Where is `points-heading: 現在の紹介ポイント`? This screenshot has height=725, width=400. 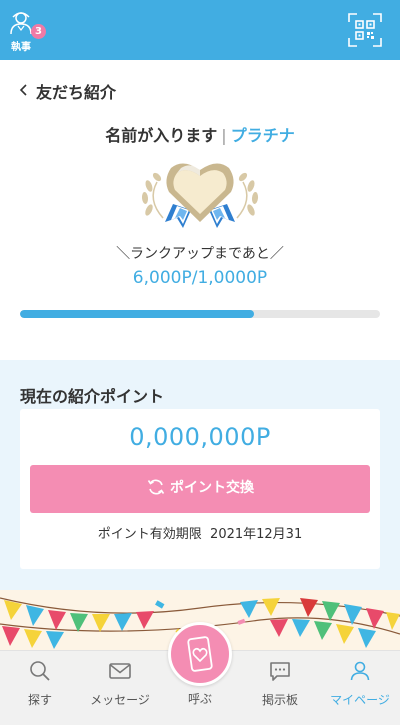 points-heading: 現在の紹介ポイント is located at coordinates (92, 396).